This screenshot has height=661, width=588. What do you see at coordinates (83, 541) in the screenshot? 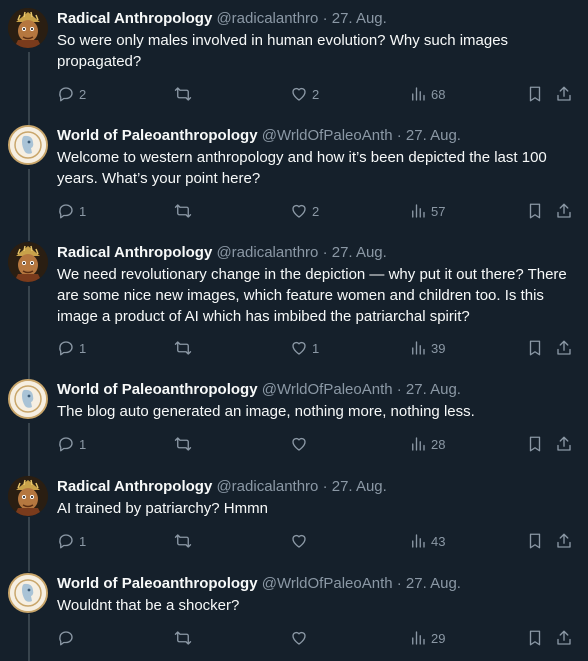
I see `reply-count: 1` at bounding box center [83, 541].